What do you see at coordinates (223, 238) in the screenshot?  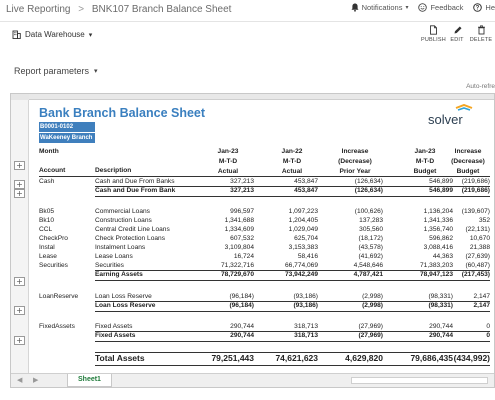 I see `value-cell: 607,532` at bounding box center [223, 238].